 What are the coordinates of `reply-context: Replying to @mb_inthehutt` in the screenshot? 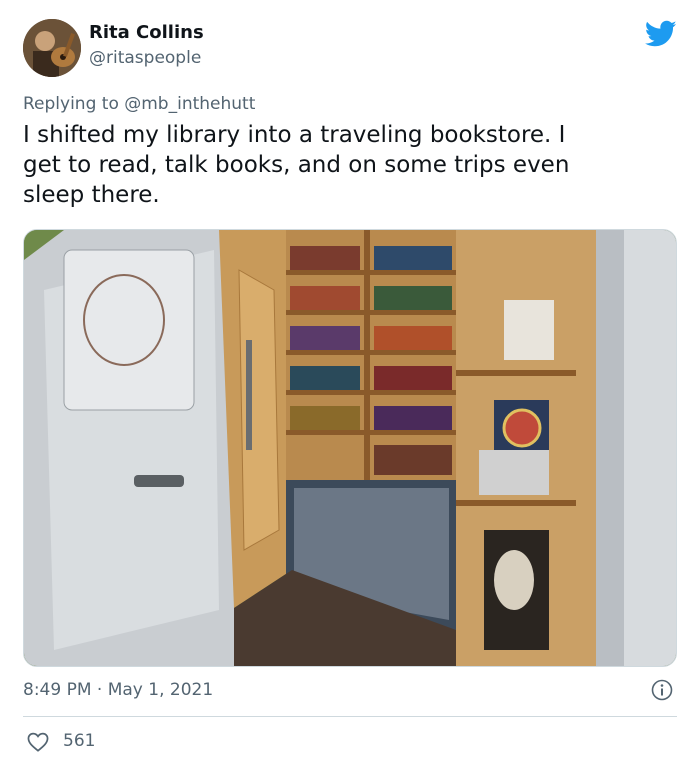 It's located at (139, 104).